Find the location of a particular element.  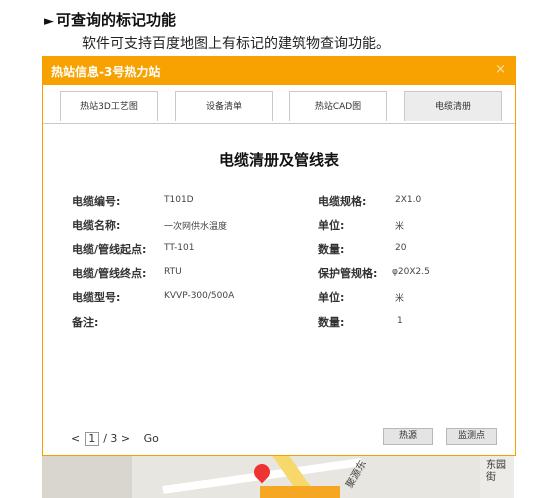

pipe-unit-value: 米 is located at coordinates (400, 299).